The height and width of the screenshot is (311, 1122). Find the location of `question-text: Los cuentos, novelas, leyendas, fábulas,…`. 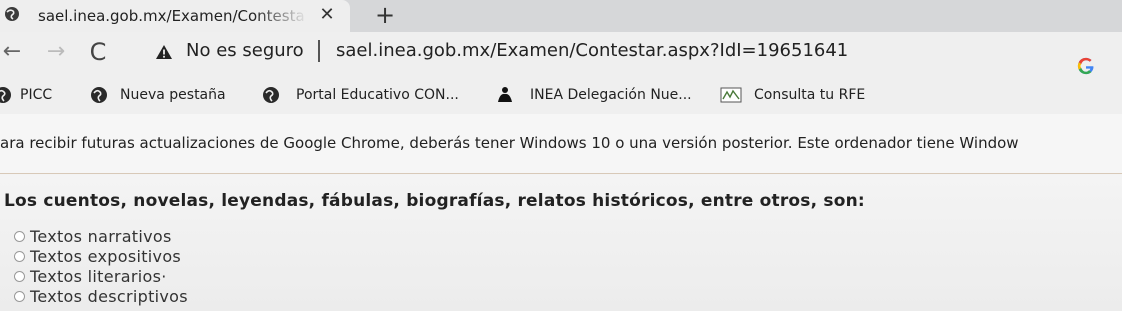

question-text: Los cuentos, novelas, leyendas, fábulas,… is located at coordinates (434, 201).